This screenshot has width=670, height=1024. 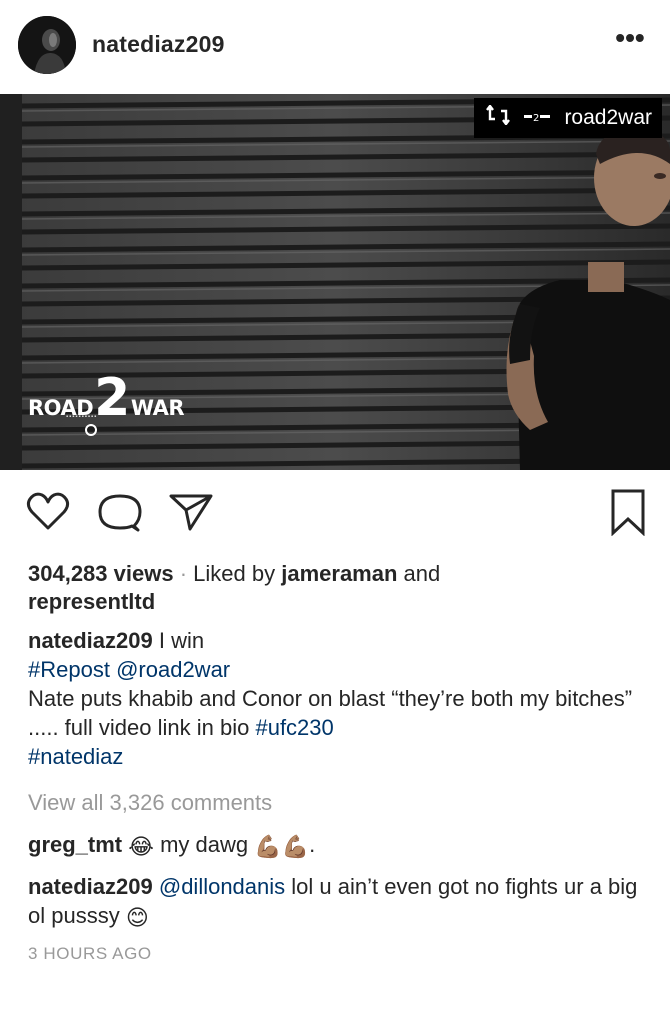 What do you see at coordinates (91, 601) in the screenshot?
I see `liked-by-other: representltd` at bounding box center [91, 601].